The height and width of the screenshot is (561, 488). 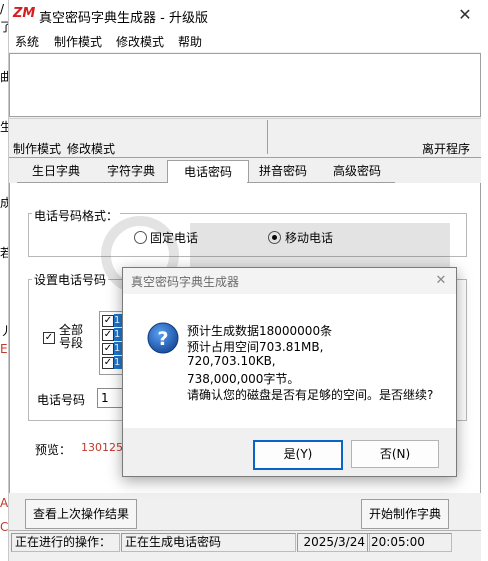 What do you see at coordinates (53, 450) in the screenshot?
I see `preview-label: 预览：` at bounding box center [53, 450].